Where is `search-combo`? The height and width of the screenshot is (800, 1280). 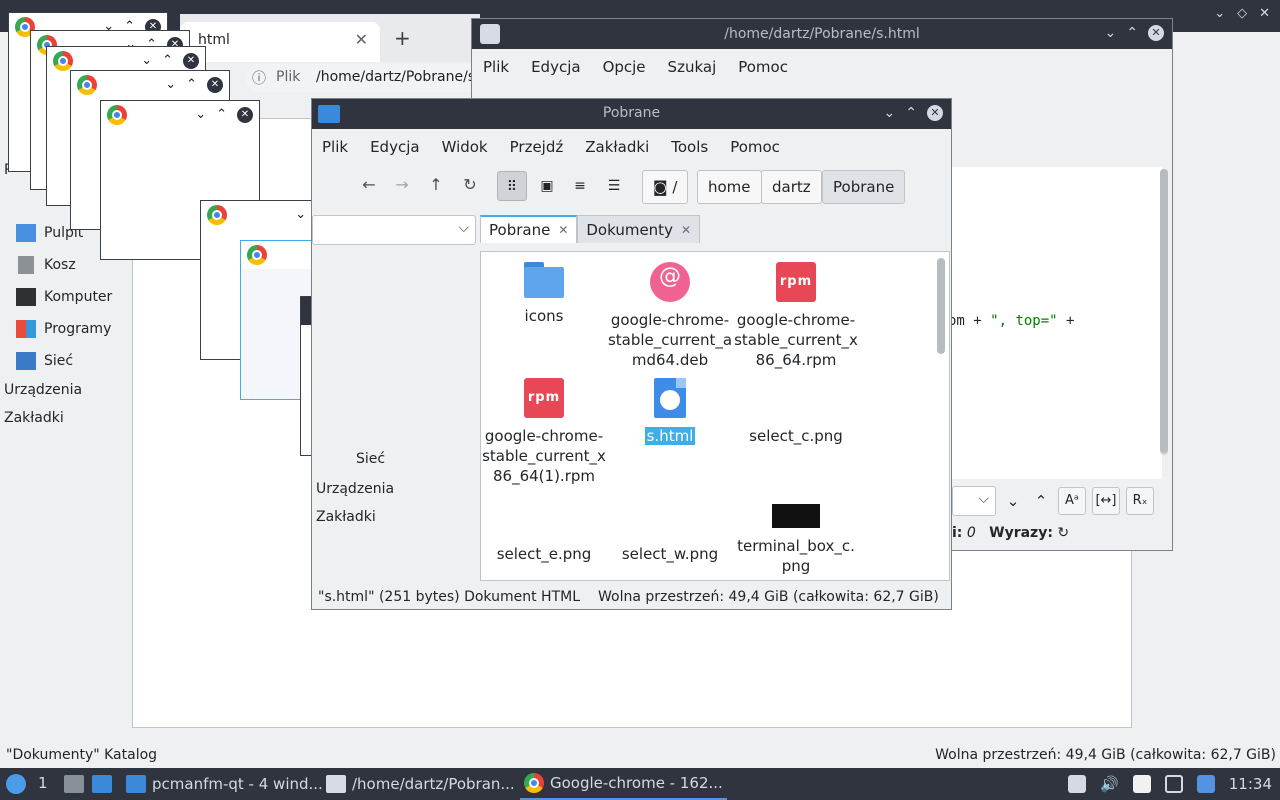
search-combo is located at coordinates (974, 501).